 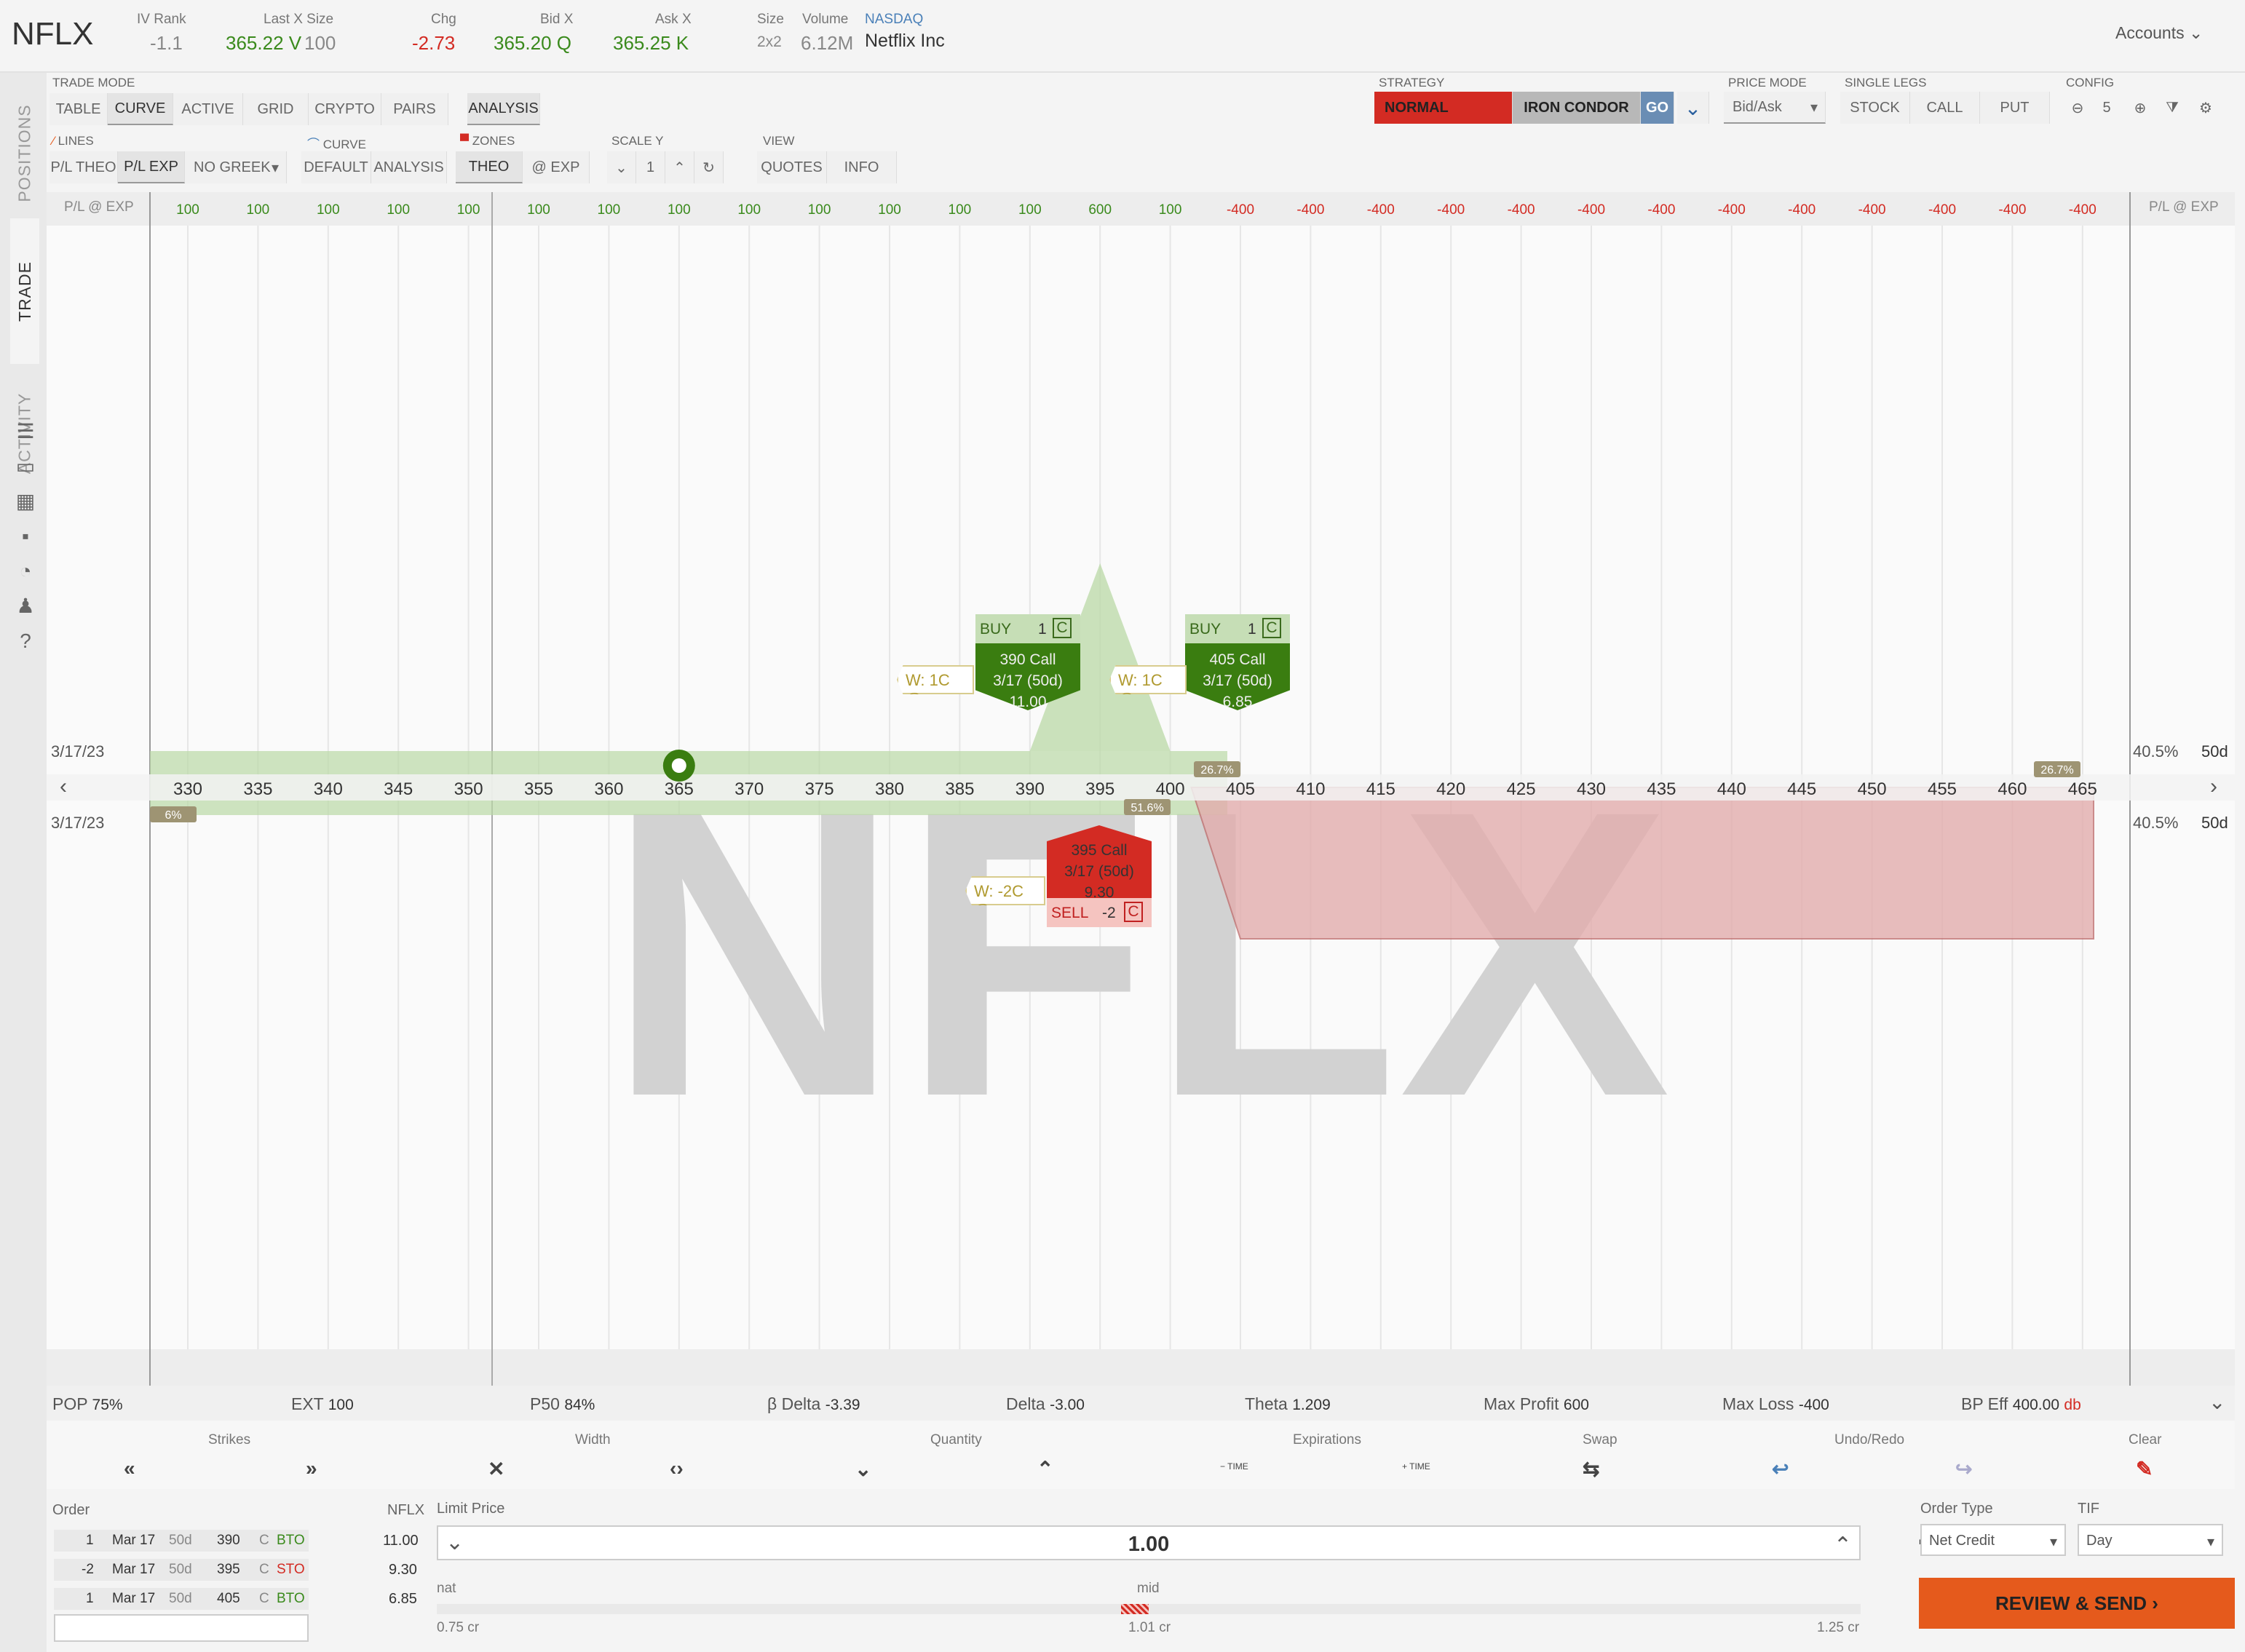 I want to click on tab-pairs: PAIRS, so click(x=414, y=109).